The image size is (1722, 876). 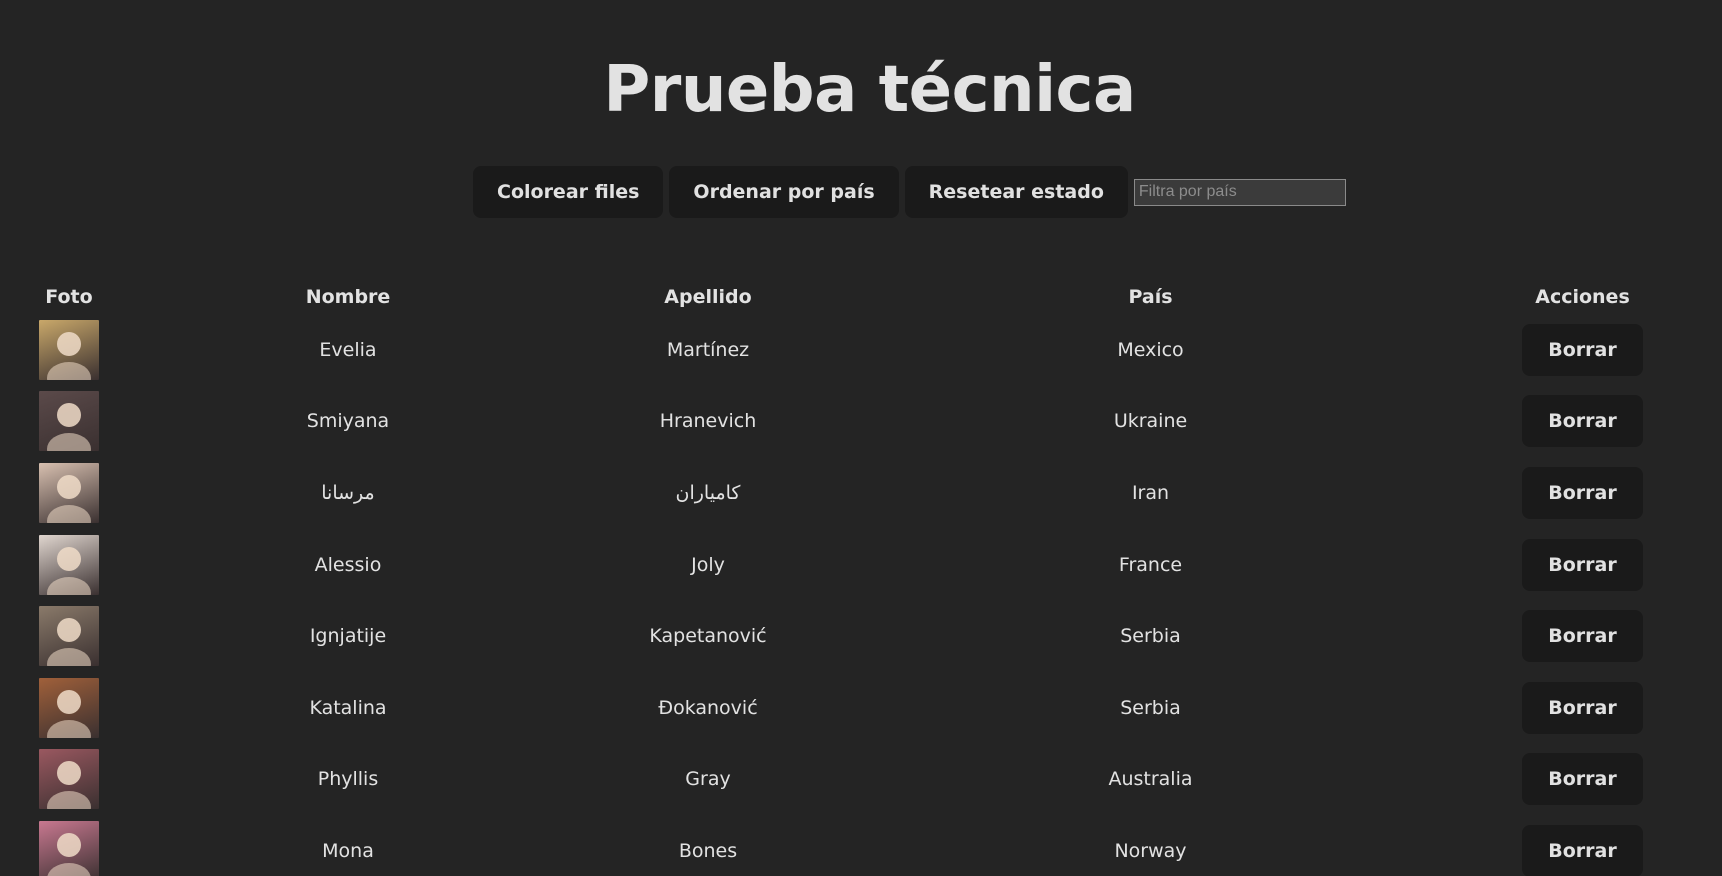 What do you see at coordinates (1150, 421) in the screenshot?
I see `country-cell: Ukraine` at bounding box center [1150, 421].